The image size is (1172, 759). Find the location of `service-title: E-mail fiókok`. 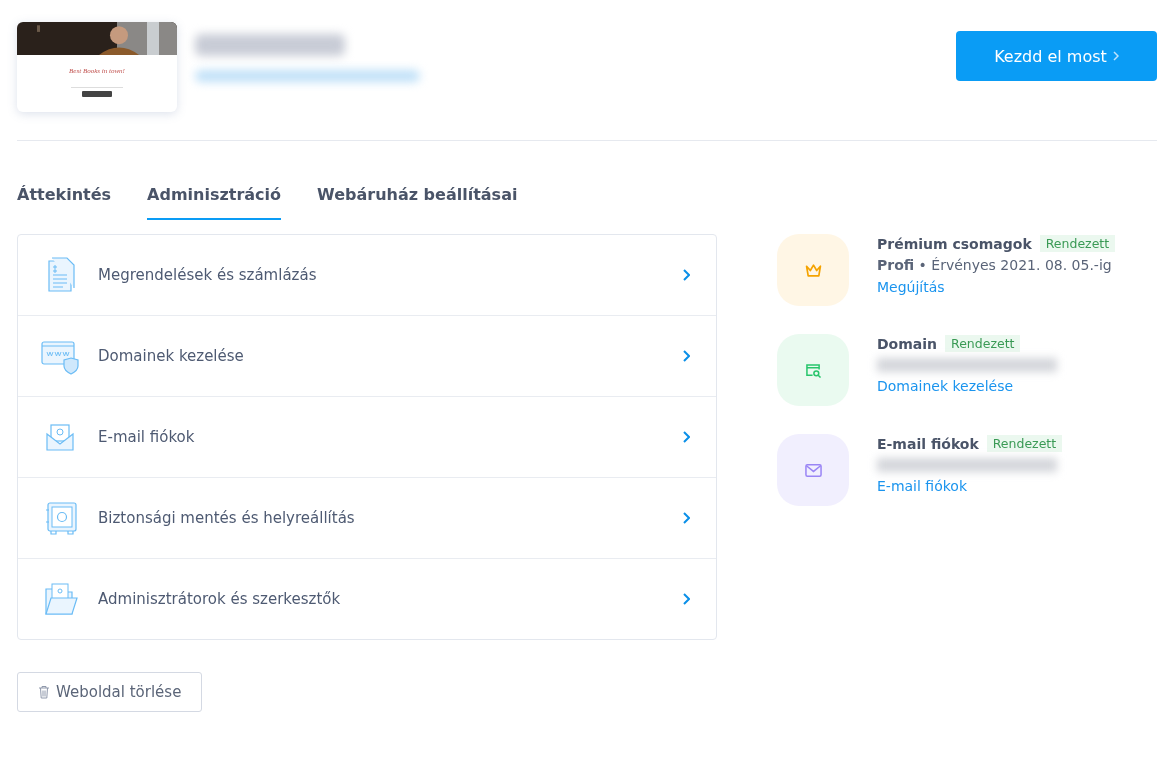

service-title: E-mail fiókok is located at coordinates (928, 443).